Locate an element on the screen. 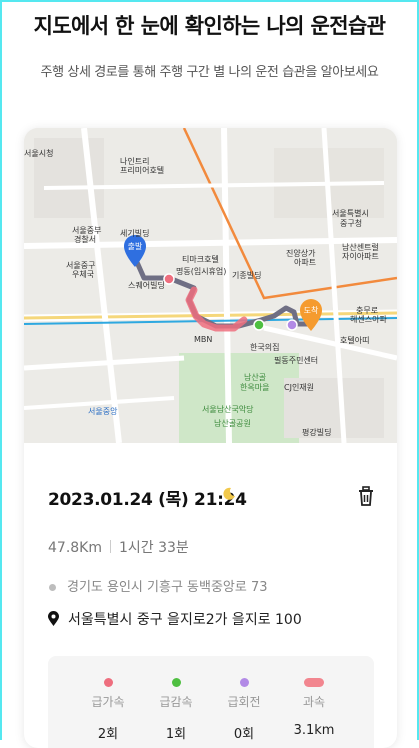 The width and height of the screenshot is (419, 748). page-subtitle: 주행 상세 경로를 통해 주행 구간 별 나의 운전 습관을 알아보세요 is located at coordinates (209, 72).